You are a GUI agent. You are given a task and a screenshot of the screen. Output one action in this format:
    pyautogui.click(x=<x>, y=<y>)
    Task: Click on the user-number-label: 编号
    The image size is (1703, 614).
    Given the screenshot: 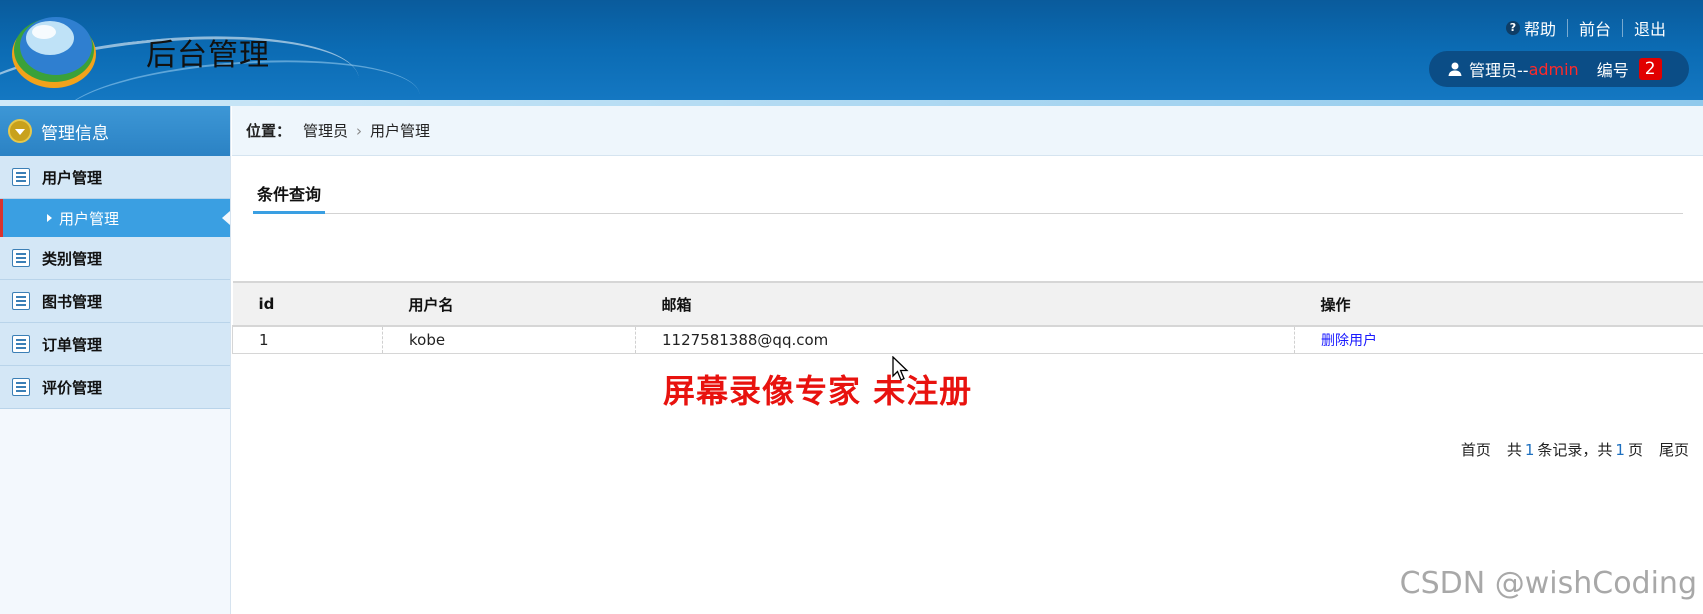 What is the action you would take?
    pyautogui.click(x=1612, y=70)
    